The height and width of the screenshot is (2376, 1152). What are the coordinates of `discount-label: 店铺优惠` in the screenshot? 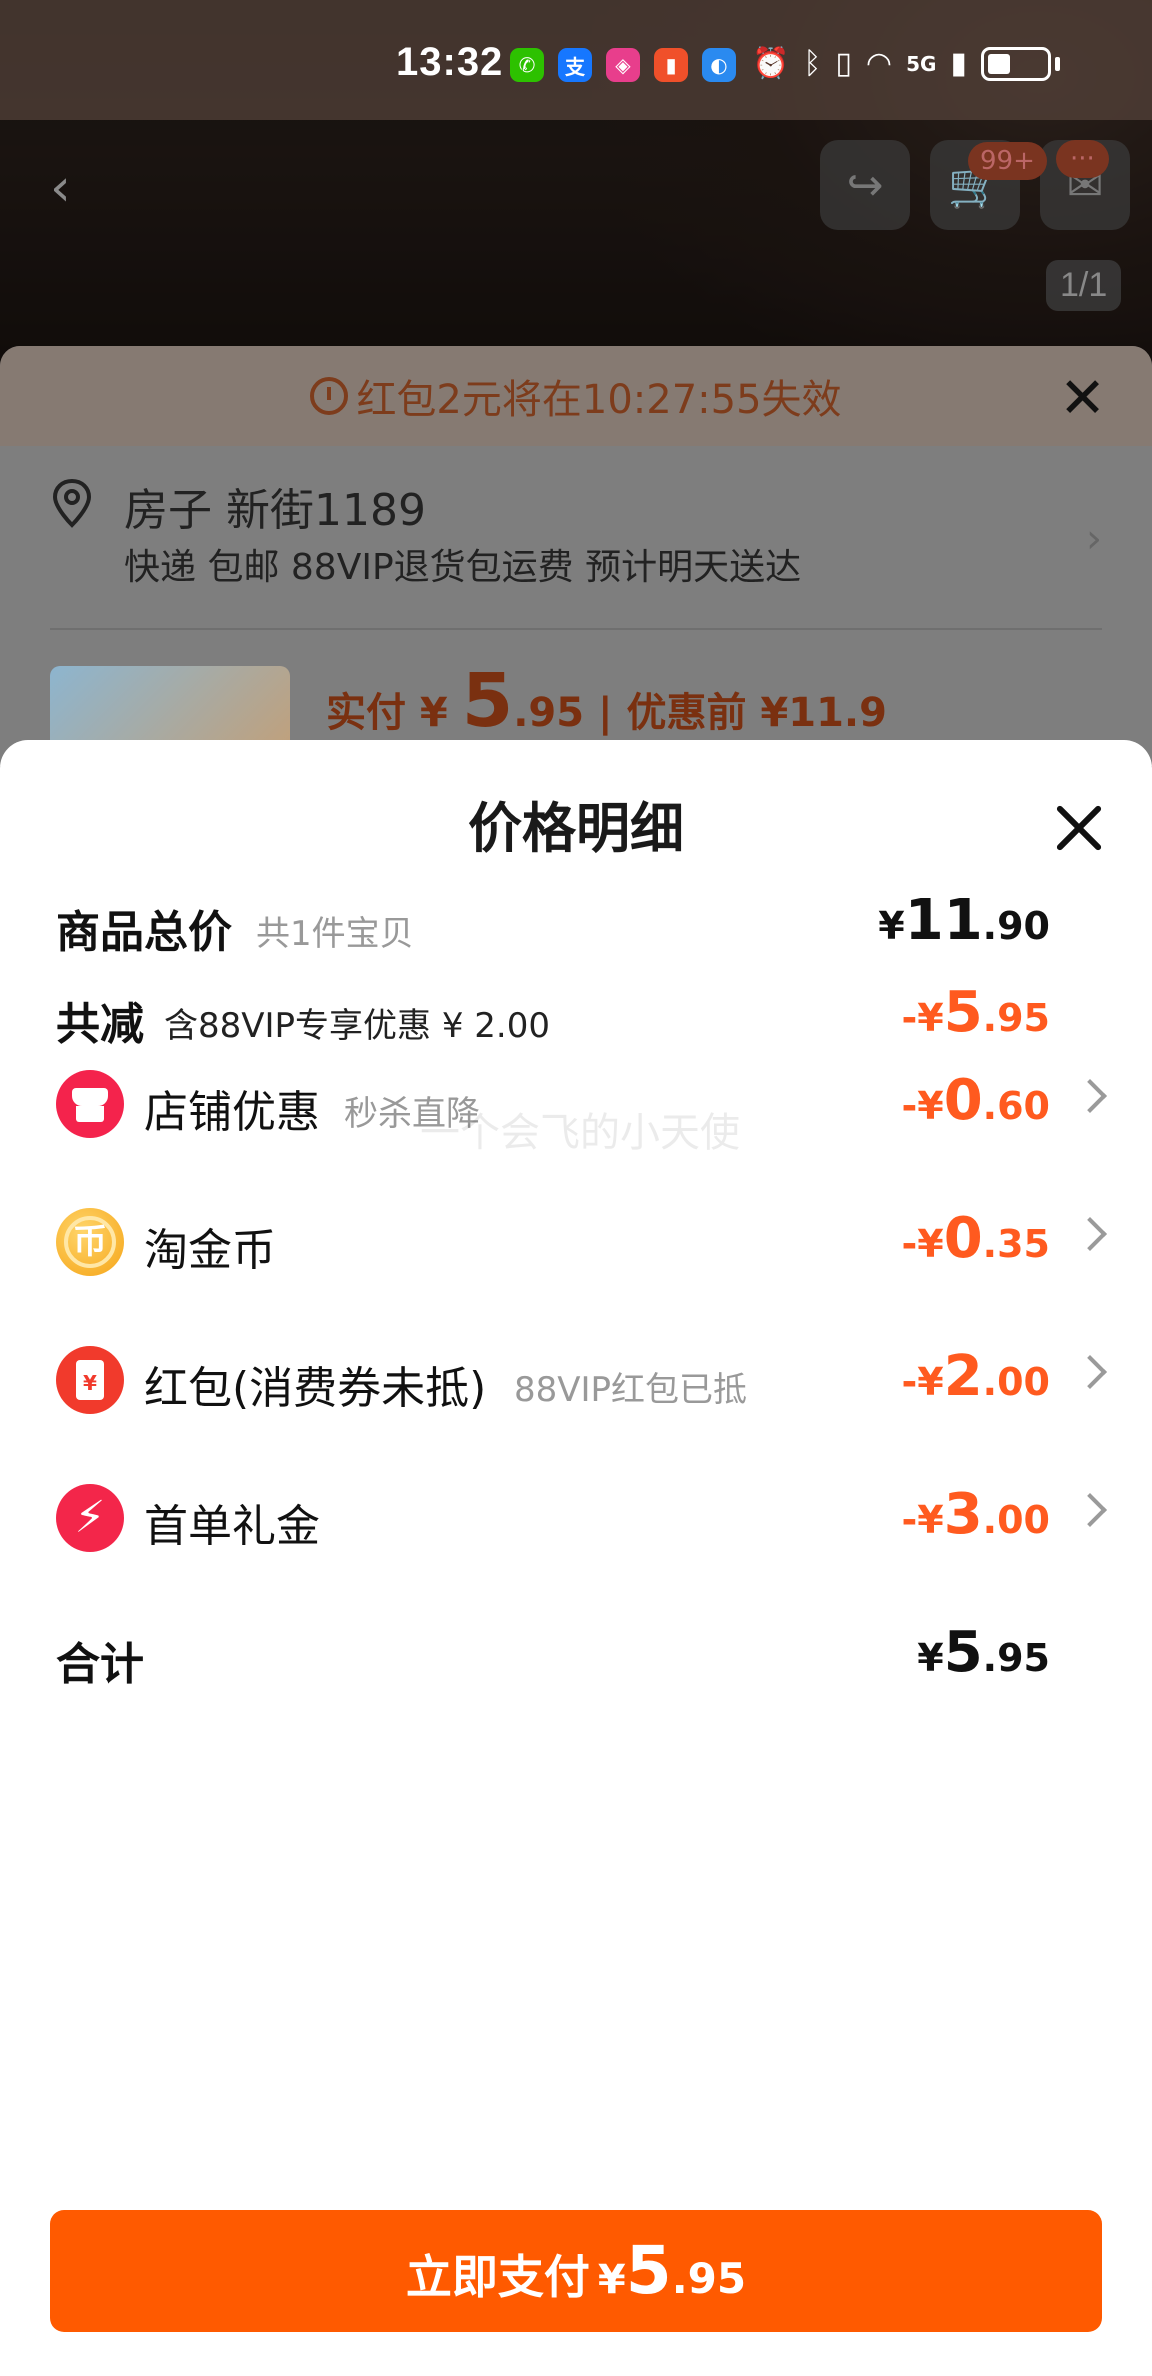 It's located at (232, 1112).